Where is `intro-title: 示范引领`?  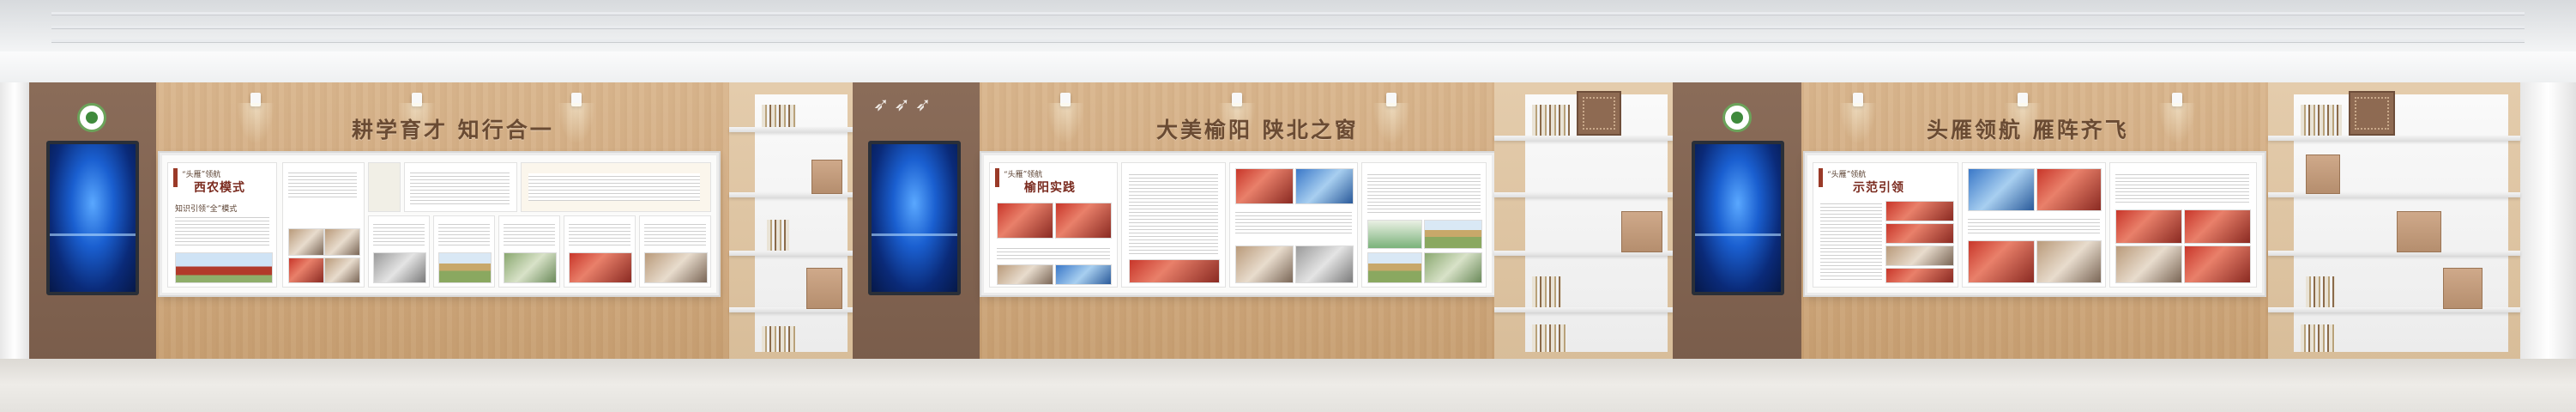 intro-title: 示范引领 is located at coordinates (1878, 188).